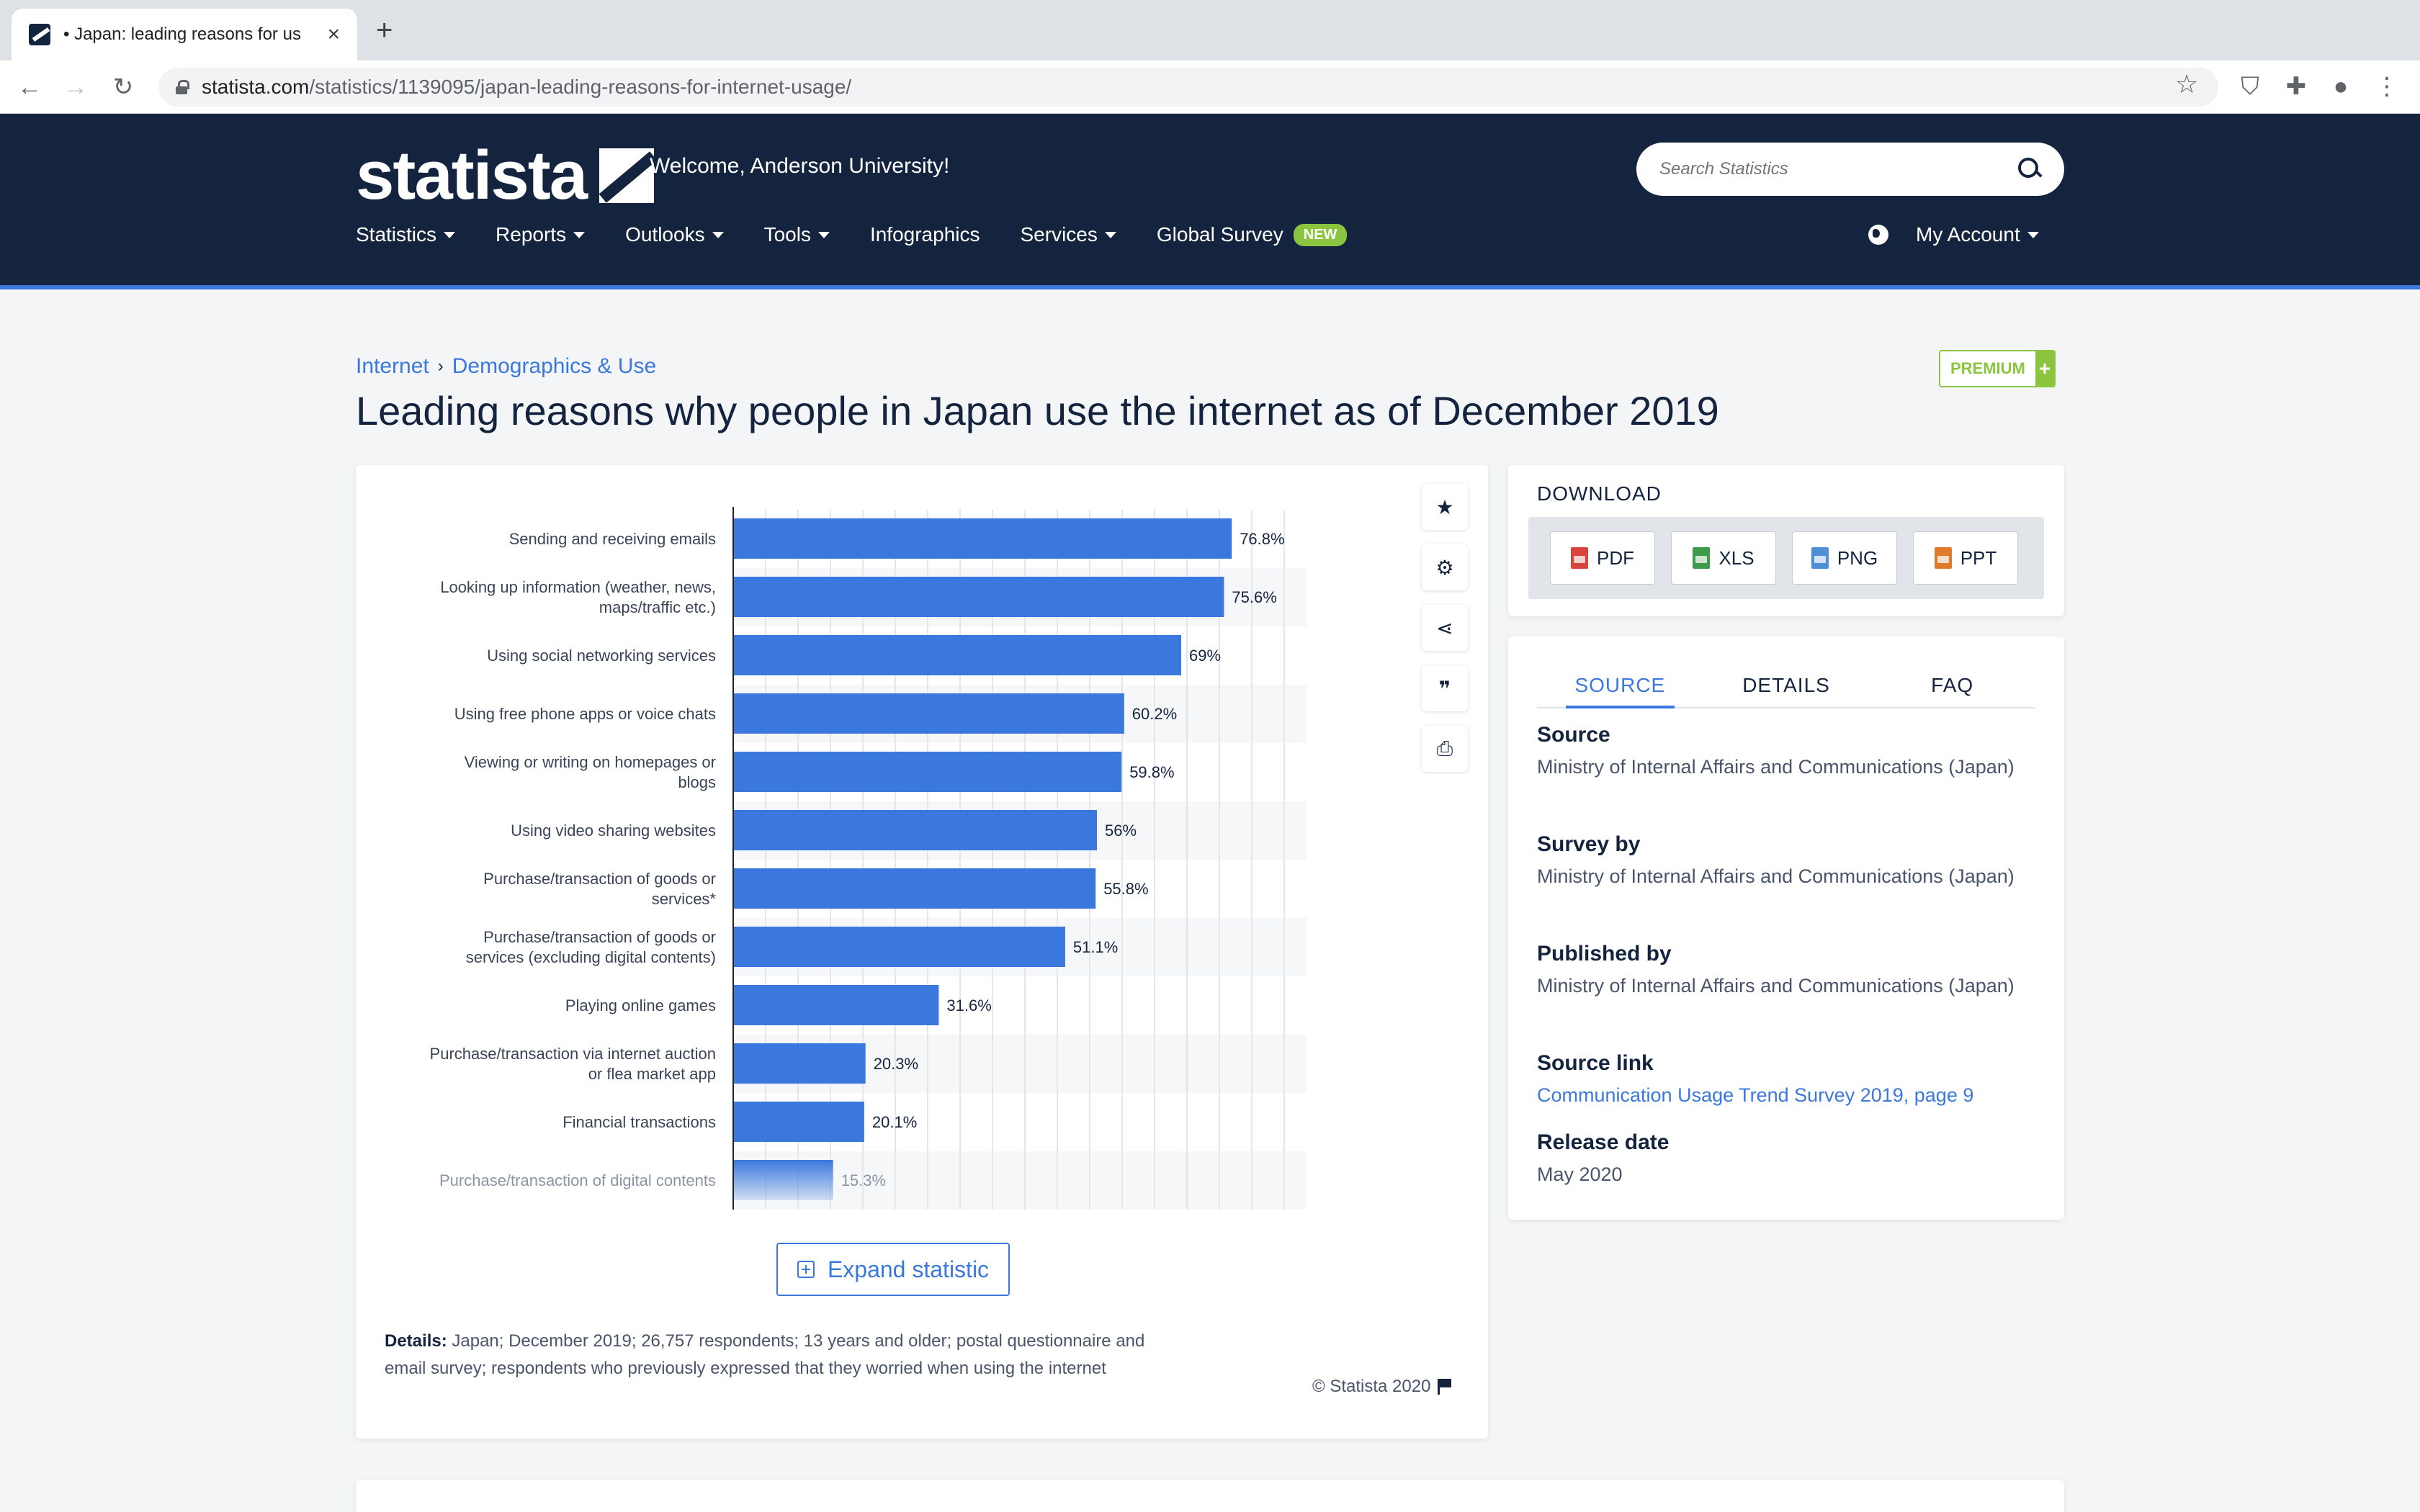  I want to click on download-ppt-button: PPT, so click(1965, 558).